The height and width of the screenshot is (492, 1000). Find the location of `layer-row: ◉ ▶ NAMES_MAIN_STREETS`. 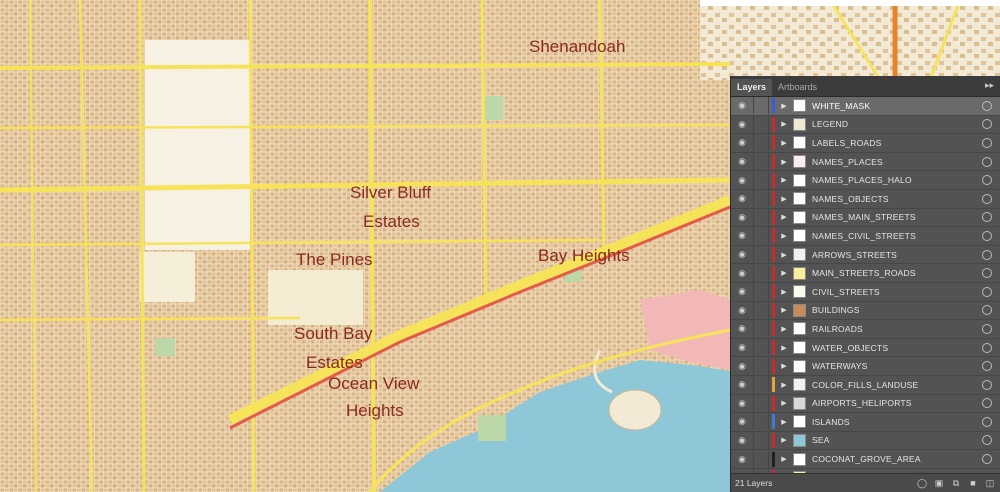

layer-row: ◉ ▶ NAMES_MAIN_STREETS is located at coordinates (865, 218).